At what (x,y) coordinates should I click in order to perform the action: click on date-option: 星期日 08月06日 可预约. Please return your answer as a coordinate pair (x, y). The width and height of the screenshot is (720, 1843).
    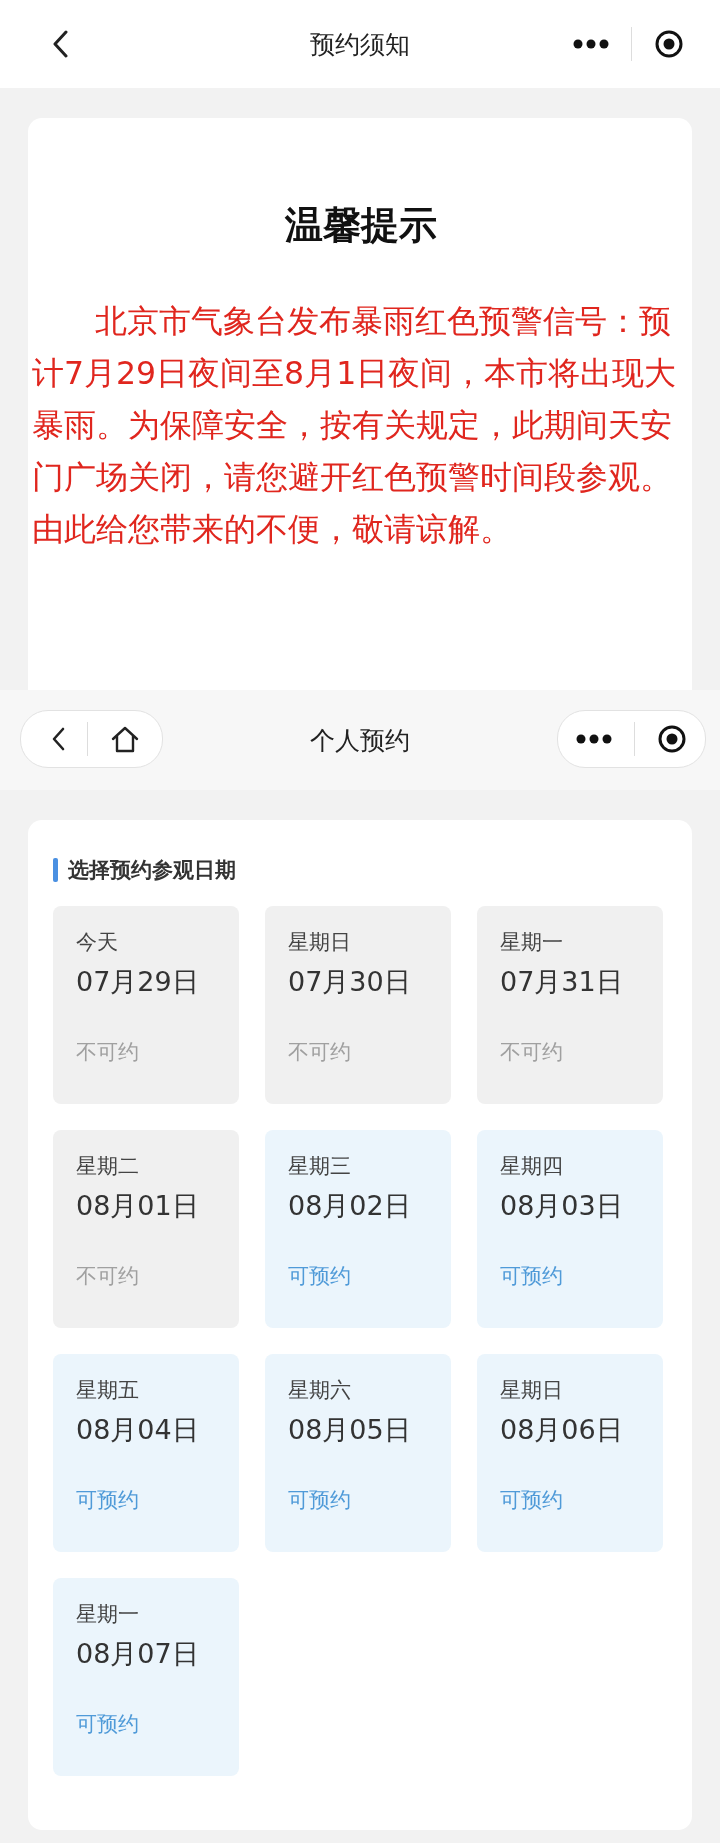
    Looking at the image, I should click on (570, 1453).